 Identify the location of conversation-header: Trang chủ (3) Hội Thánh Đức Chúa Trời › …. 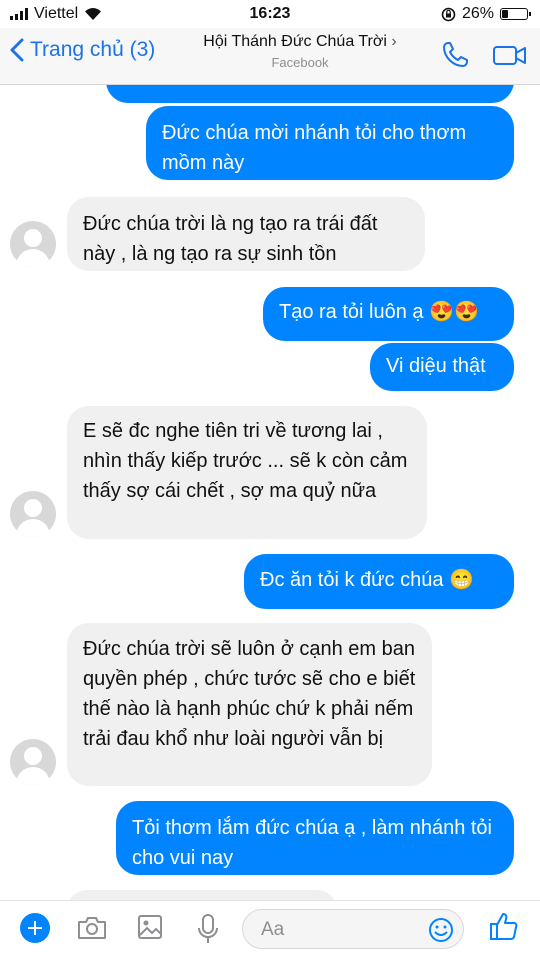
(270, 56).